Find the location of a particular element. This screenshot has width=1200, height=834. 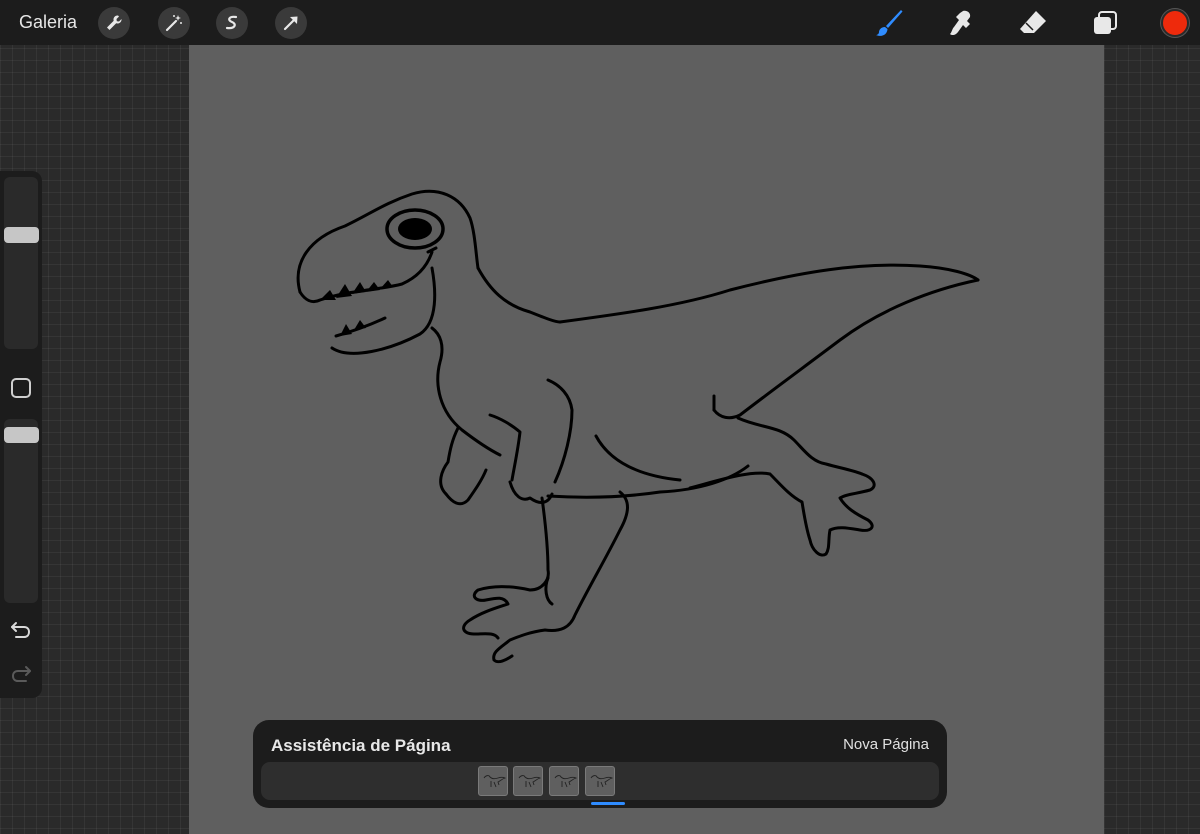

eraser-tool-button is located at coordinates (1033, 23).